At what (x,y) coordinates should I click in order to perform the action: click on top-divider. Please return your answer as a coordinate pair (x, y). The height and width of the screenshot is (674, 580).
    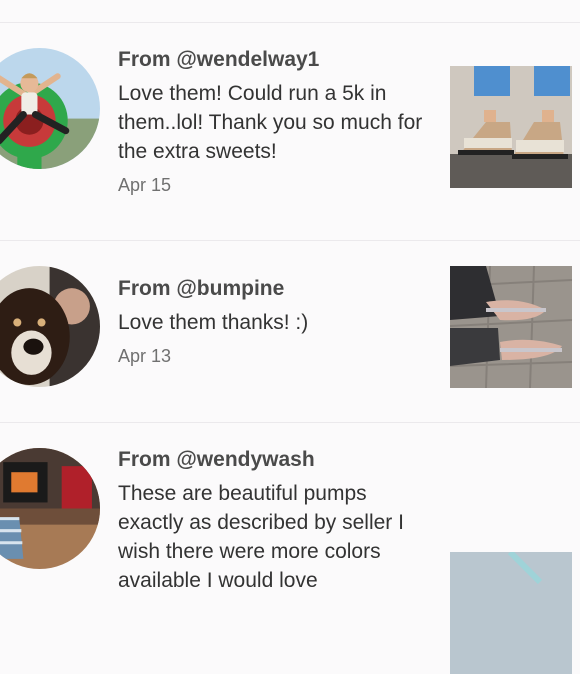
    Looking at the image, I should click on (290, 22).